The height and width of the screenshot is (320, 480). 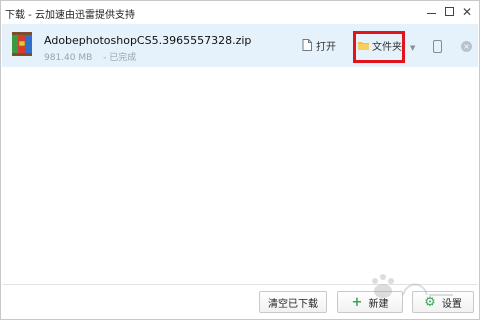 I want to click on clear-downloaded-button: 清空已下载, so click(x=293, y=302).